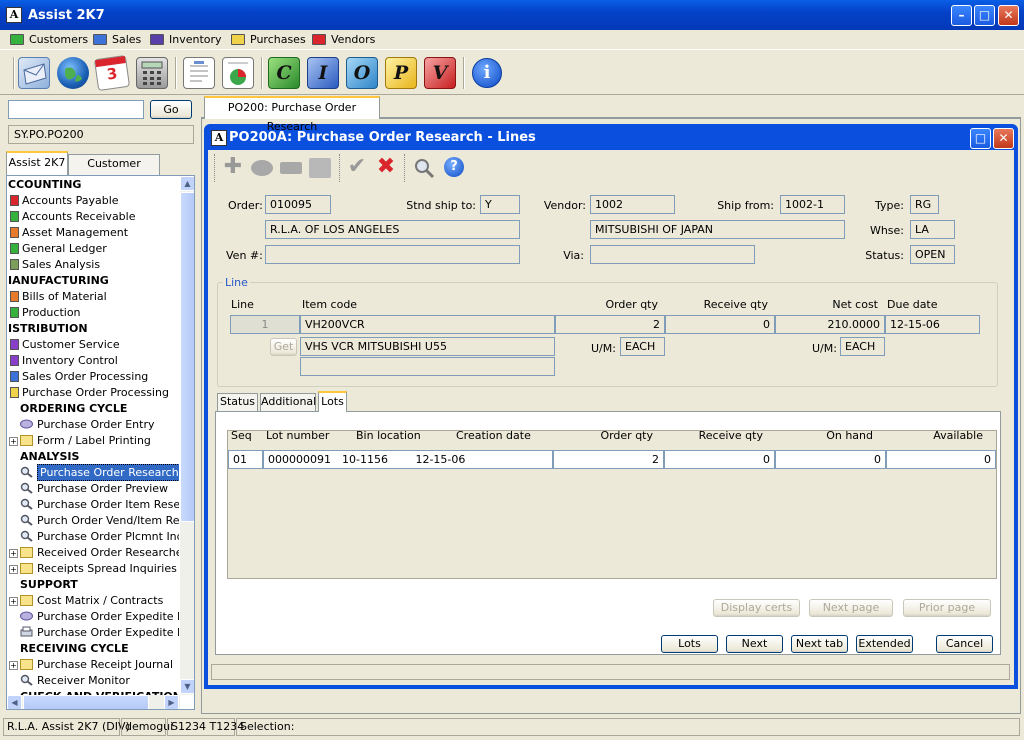 The image size is (1024, 740). I want to click on tree-item: + Form / Label Printing, so click(80, 441).